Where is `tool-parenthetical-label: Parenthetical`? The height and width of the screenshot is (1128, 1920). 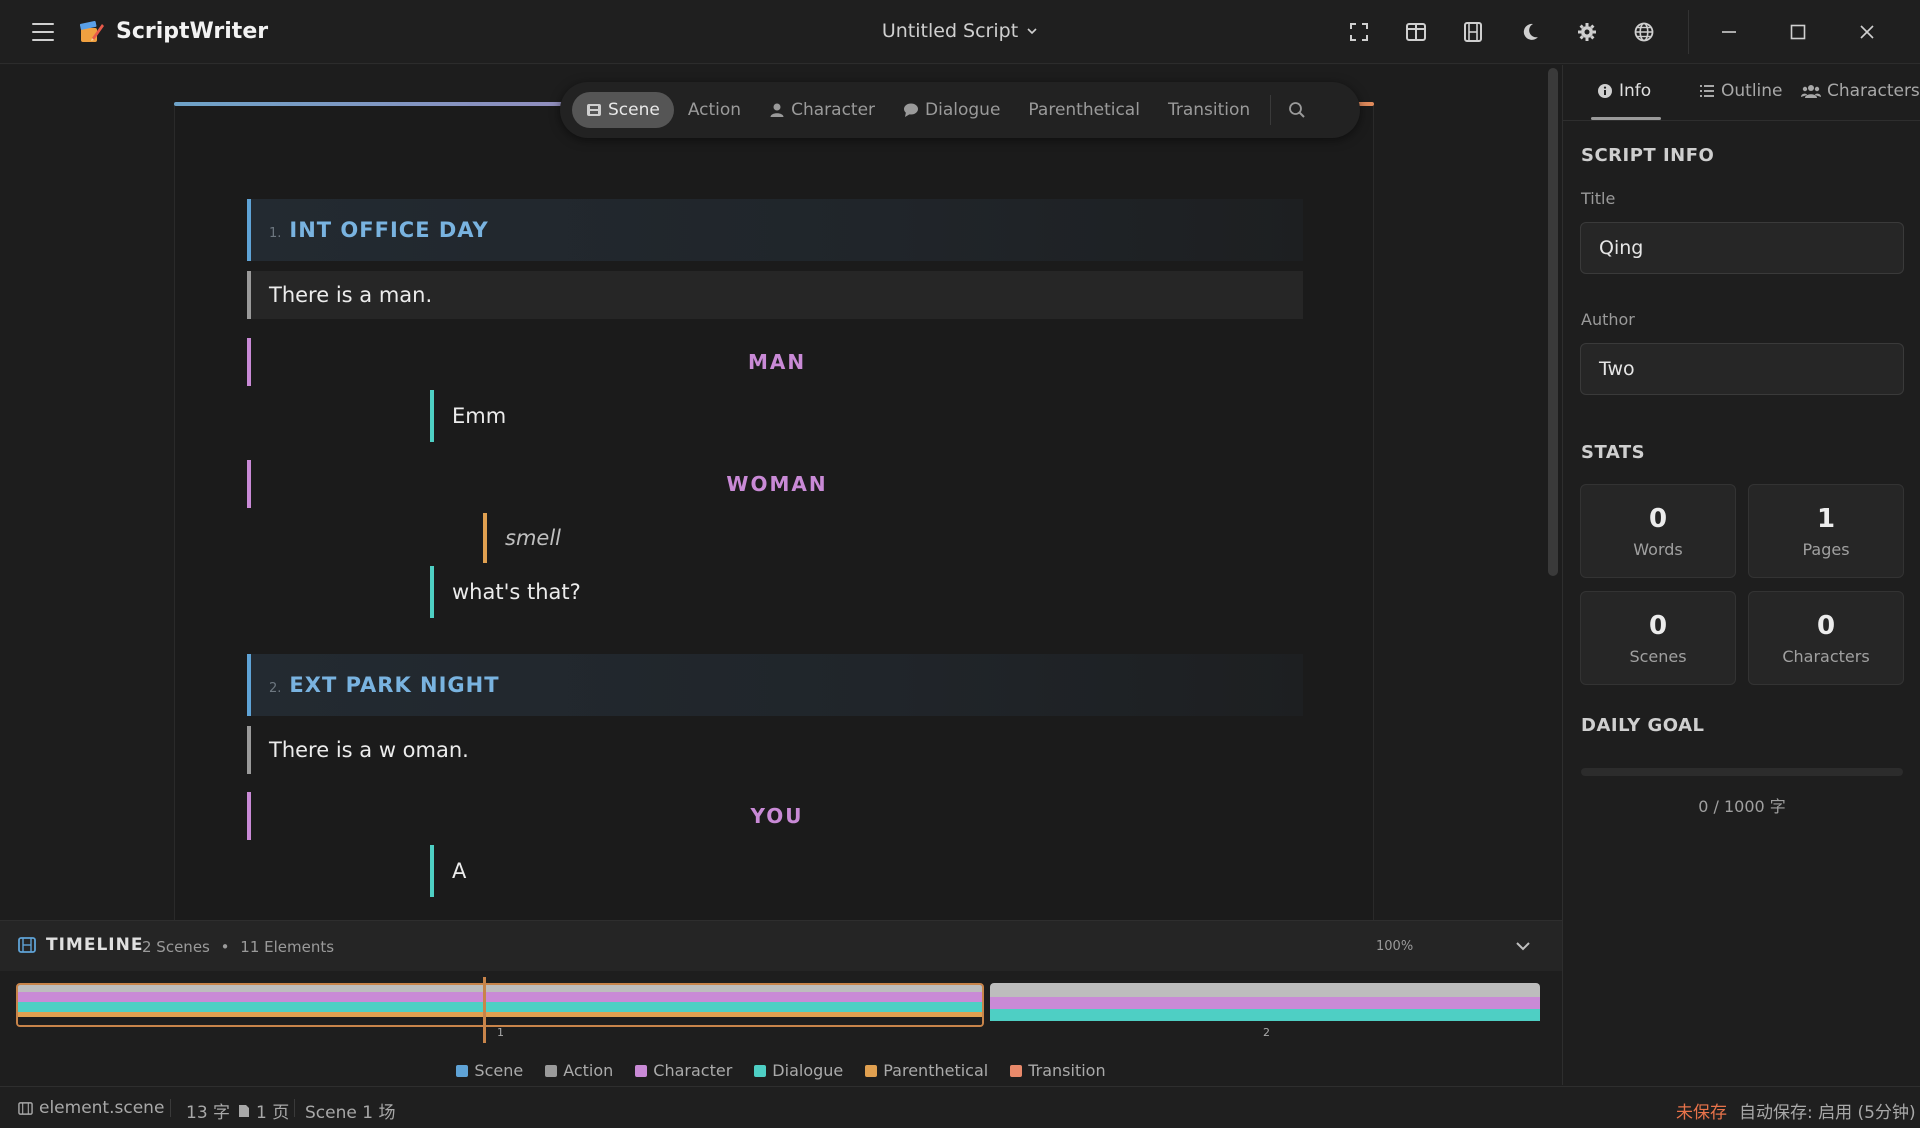 tool-parenthetical-label: Parenthetical is located at coordinates (1084, 110).